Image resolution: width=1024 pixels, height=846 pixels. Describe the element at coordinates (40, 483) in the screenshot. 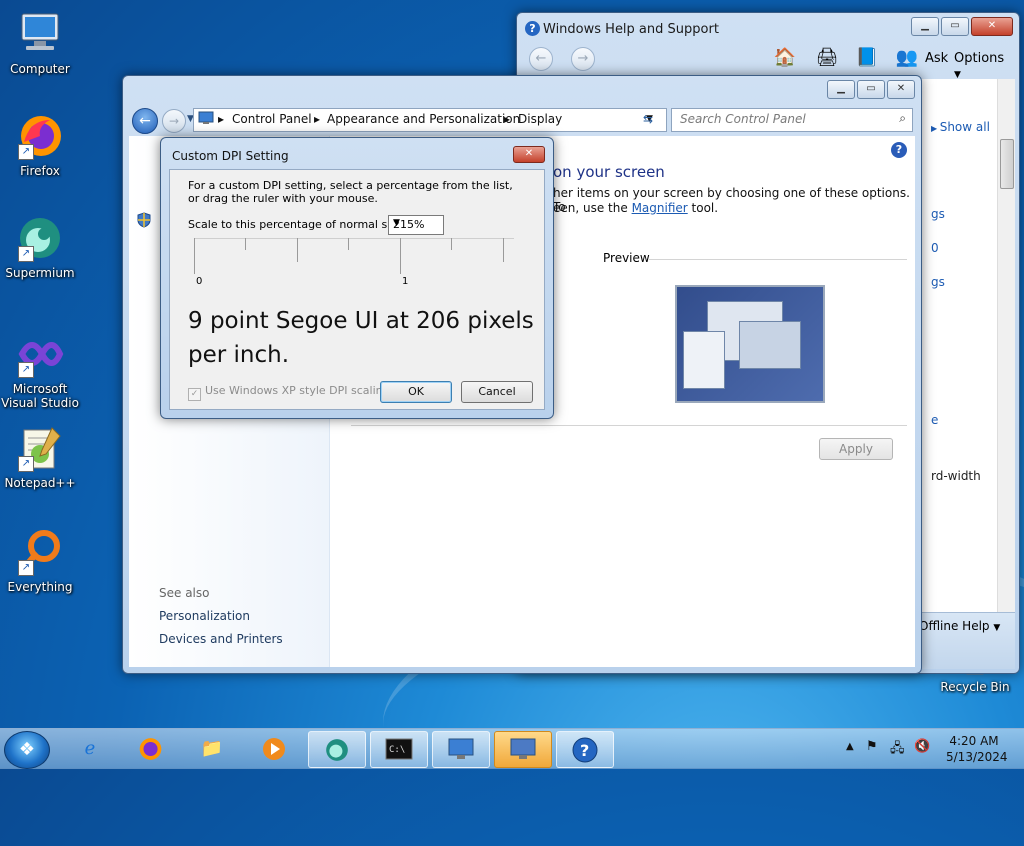

I see `desktop-icon-label: Notepad++` at that location.